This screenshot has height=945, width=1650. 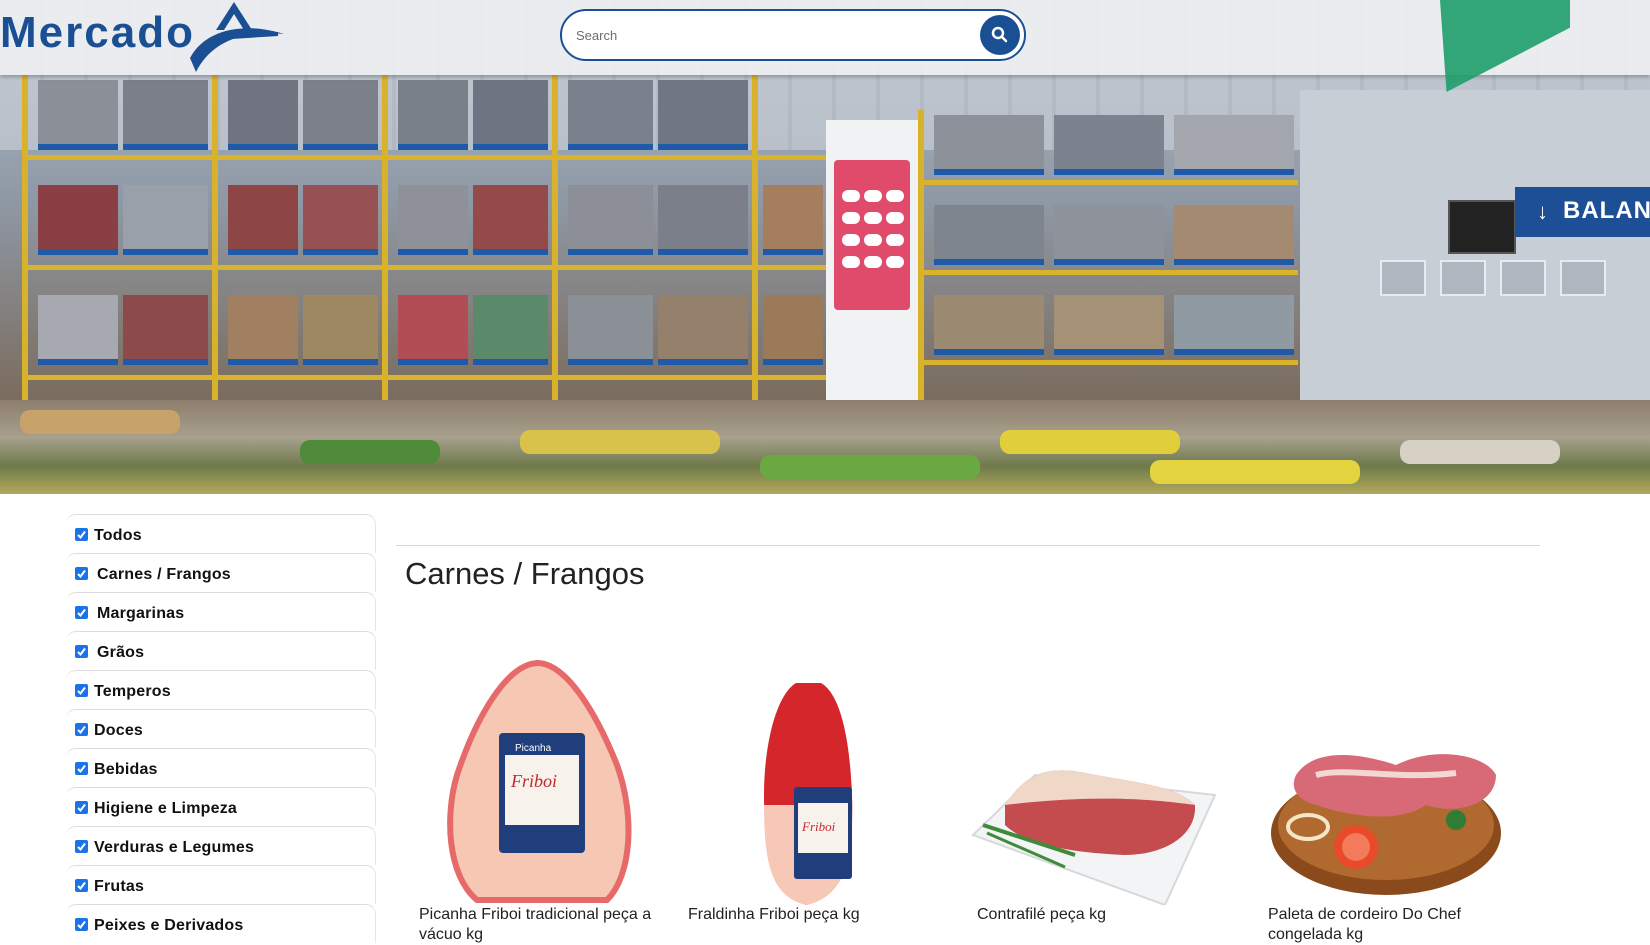 I want to click on product-name: Fraldinha Friboi peça kg, so click(x=808, y=915).